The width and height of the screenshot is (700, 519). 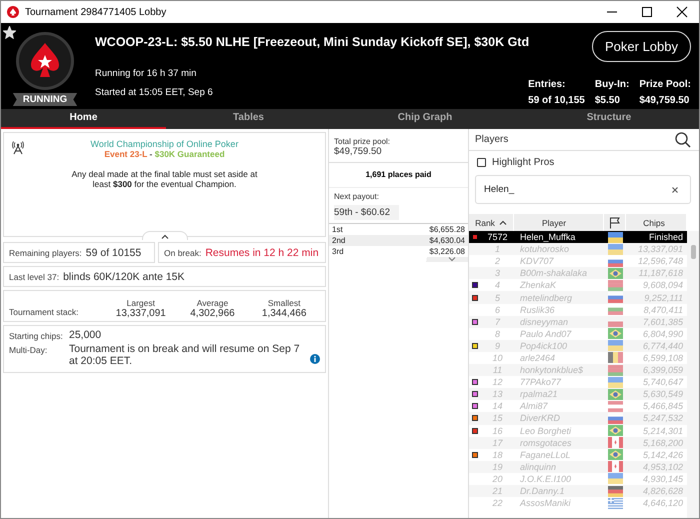 I want to click on stat-label: Buy-In:, so click(x=612, y=84).